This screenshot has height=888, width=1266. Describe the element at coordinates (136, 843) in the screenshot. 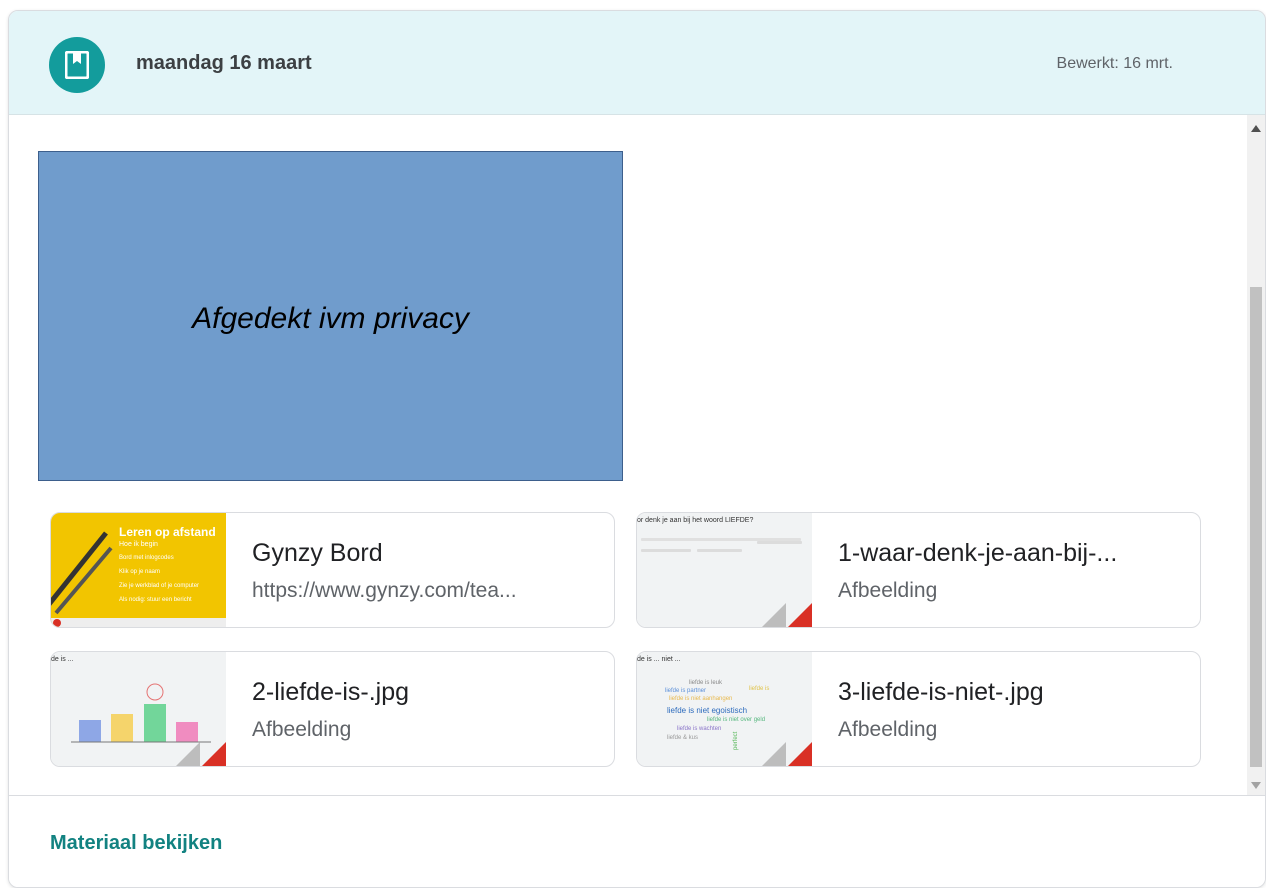

I see `view-material-link: Materiaal bekijken` at that location.